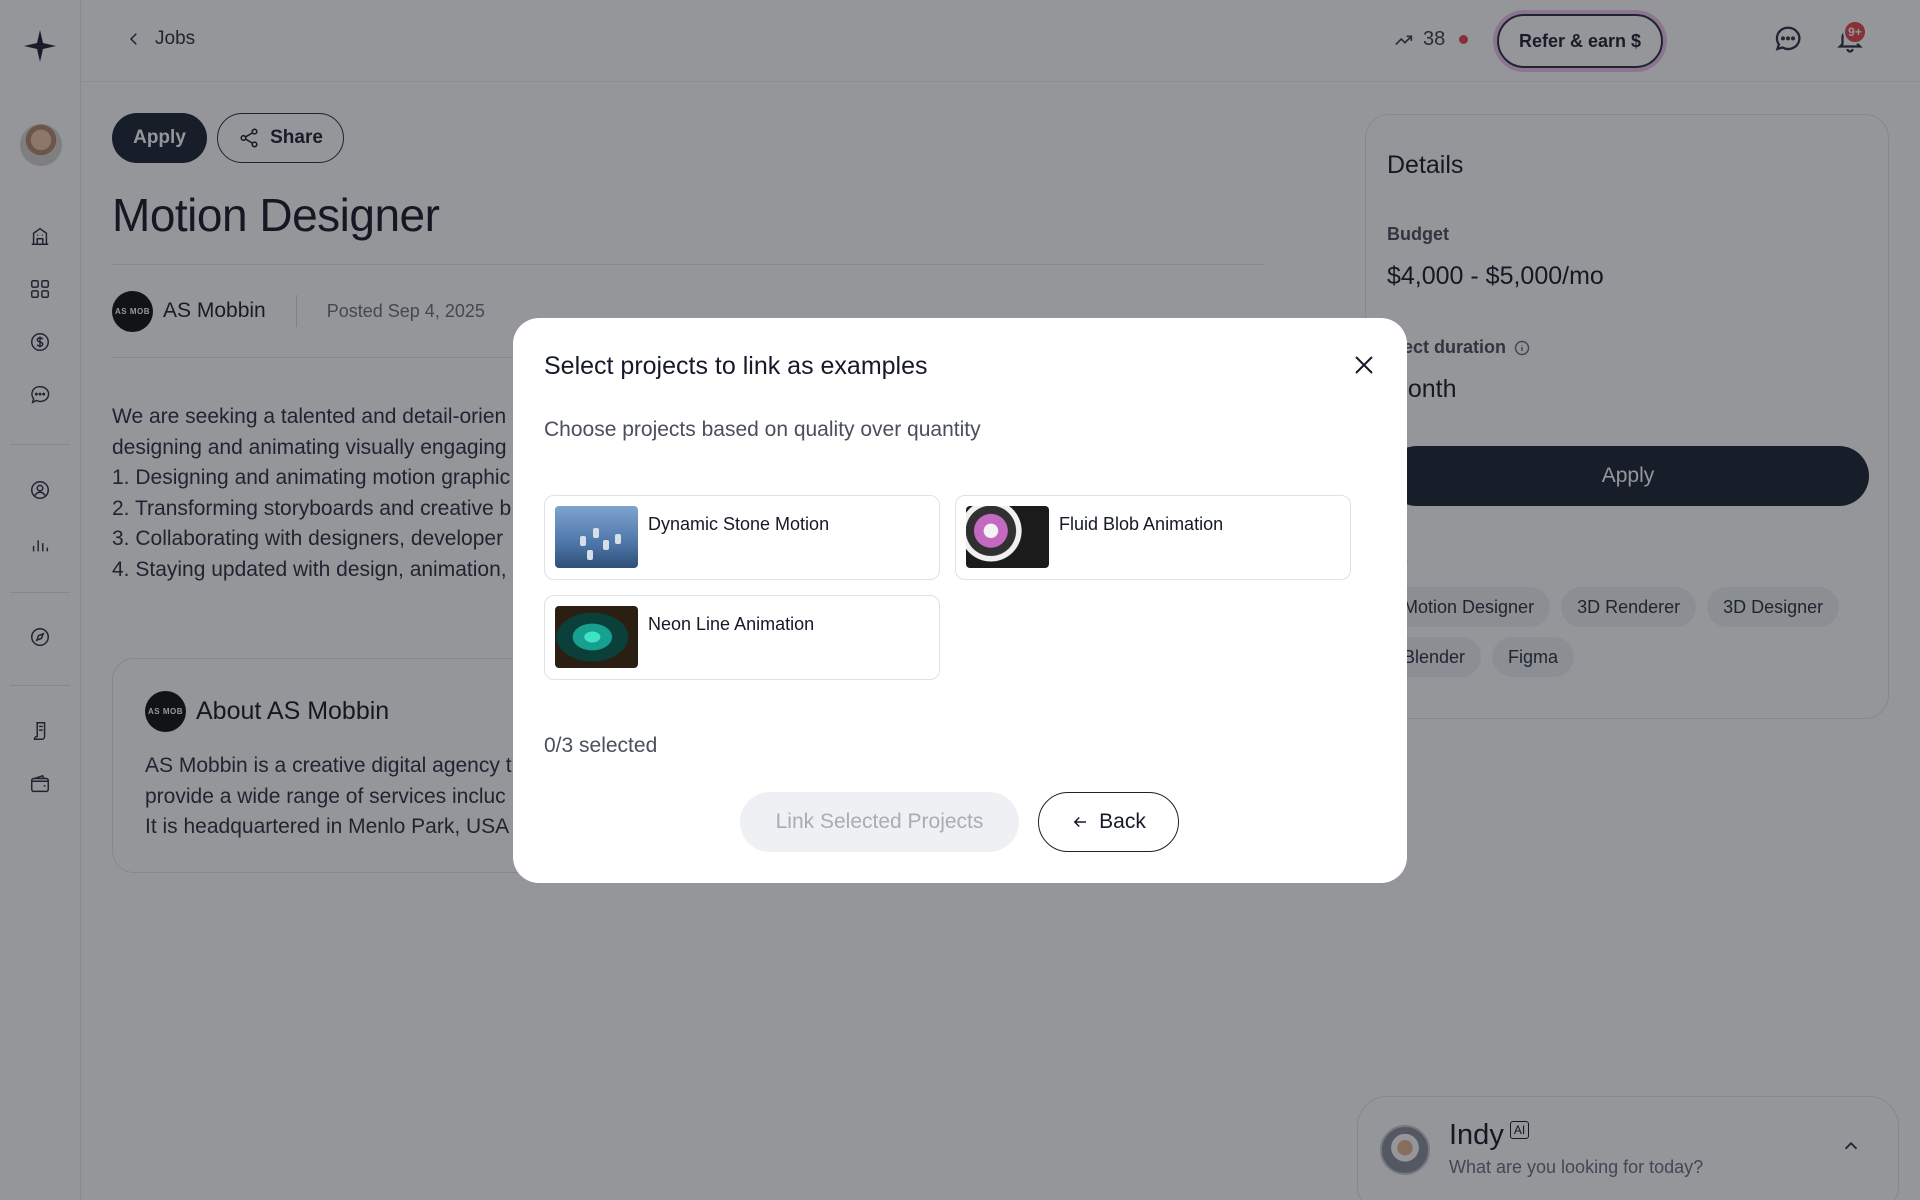  What do you see at coordinates (1080, 822) in the screenshot?
I see `arrow-left-icon` at bounding box center [1080, 822].